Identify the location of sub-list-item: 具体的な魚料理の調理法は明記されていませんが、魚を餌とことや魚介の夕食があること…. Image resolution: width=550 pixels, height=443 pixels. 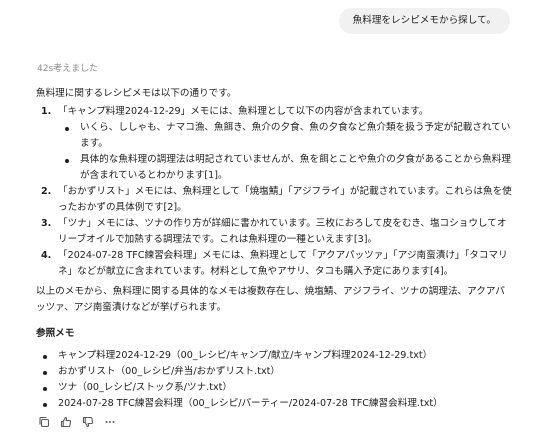
(286, 168).